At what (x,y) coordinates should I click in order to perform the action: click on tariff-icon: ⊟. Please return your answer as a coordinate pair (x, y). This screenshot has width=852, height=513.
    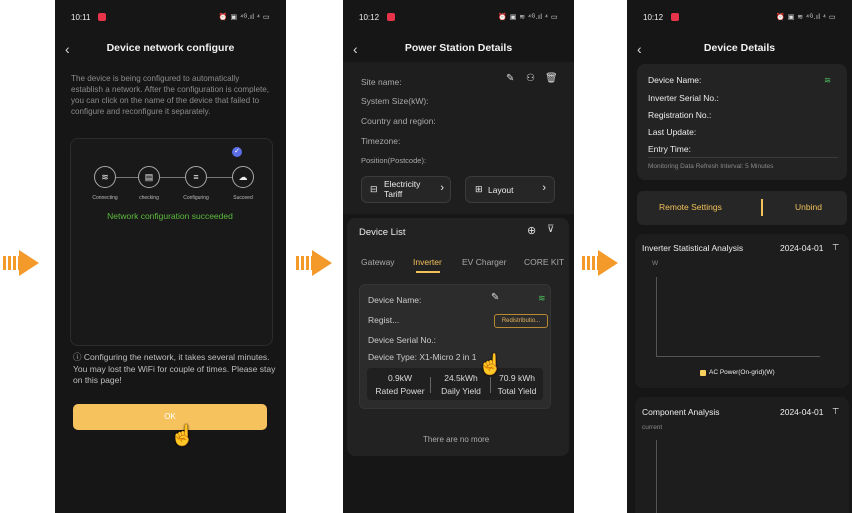
    Looking at the image, I should click on (374, 189).